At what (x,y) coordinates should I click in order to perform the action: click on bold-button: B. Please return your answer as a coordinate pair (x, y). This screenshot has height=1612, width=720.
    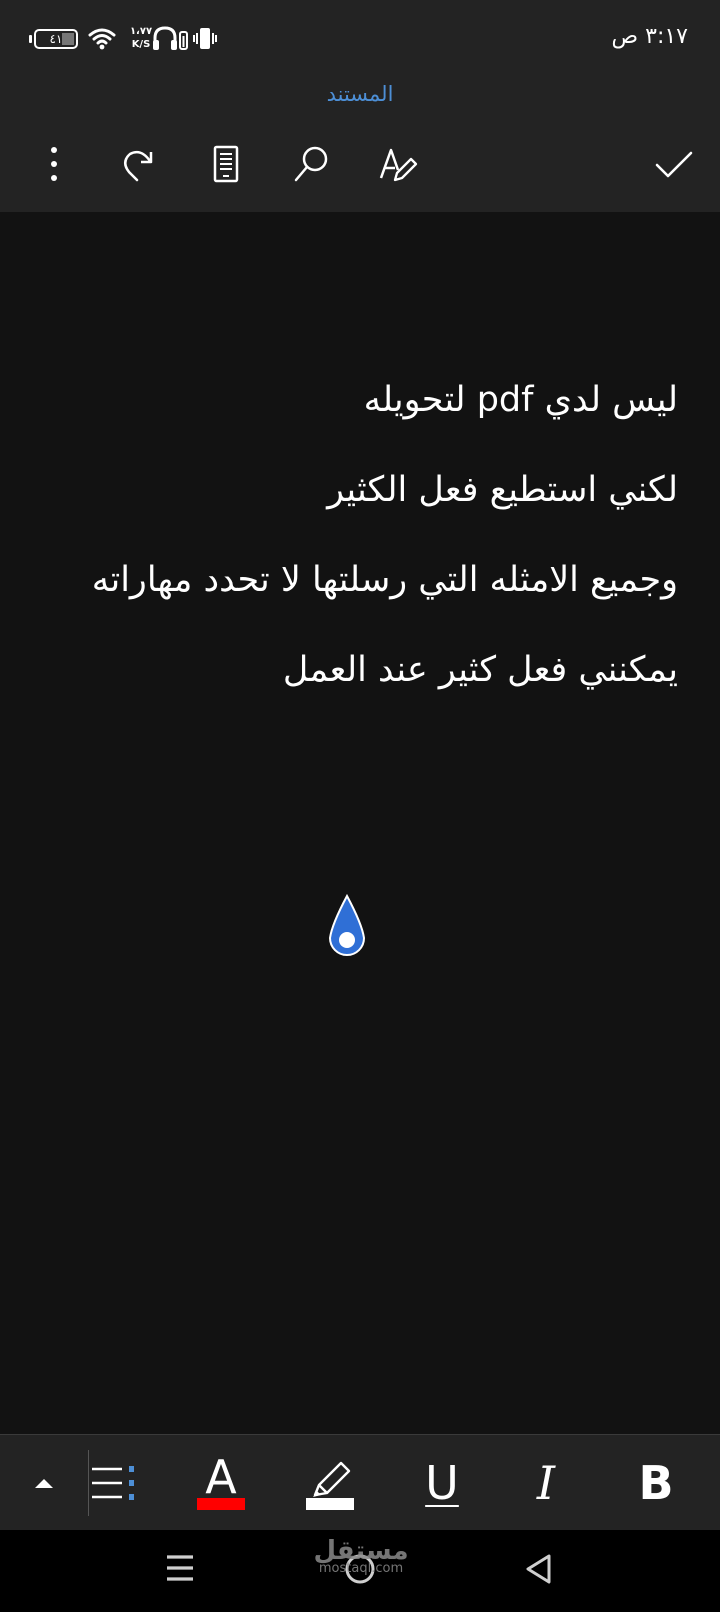
    Looking at the image, I should click on (656, 1483).